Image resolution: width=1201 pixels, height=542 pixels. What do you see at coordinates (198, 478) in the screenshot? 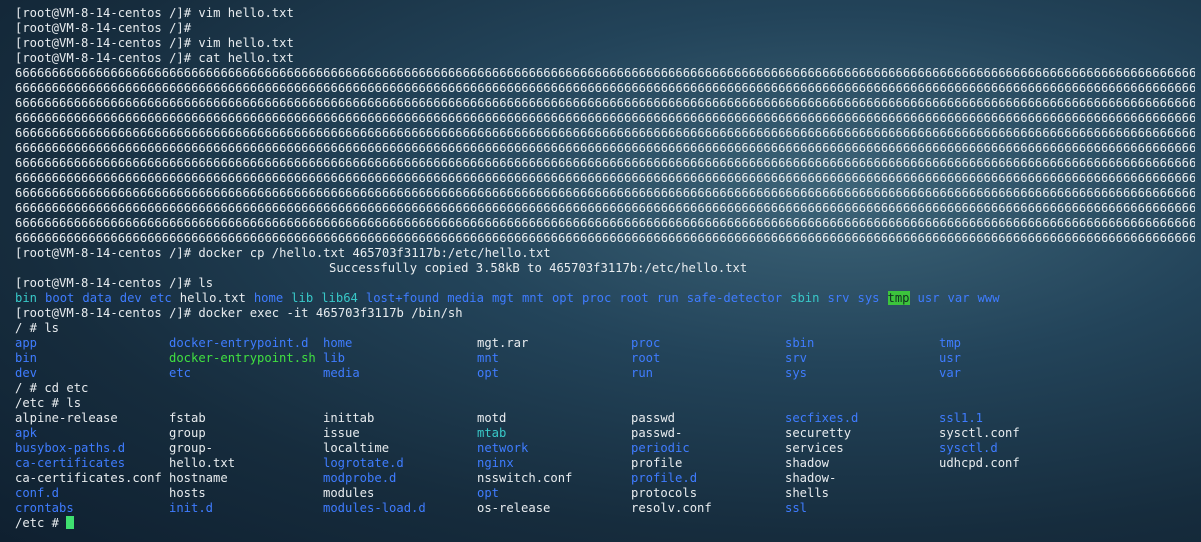
I see `ls-entry: hostname` at bounding box center [198, 478].